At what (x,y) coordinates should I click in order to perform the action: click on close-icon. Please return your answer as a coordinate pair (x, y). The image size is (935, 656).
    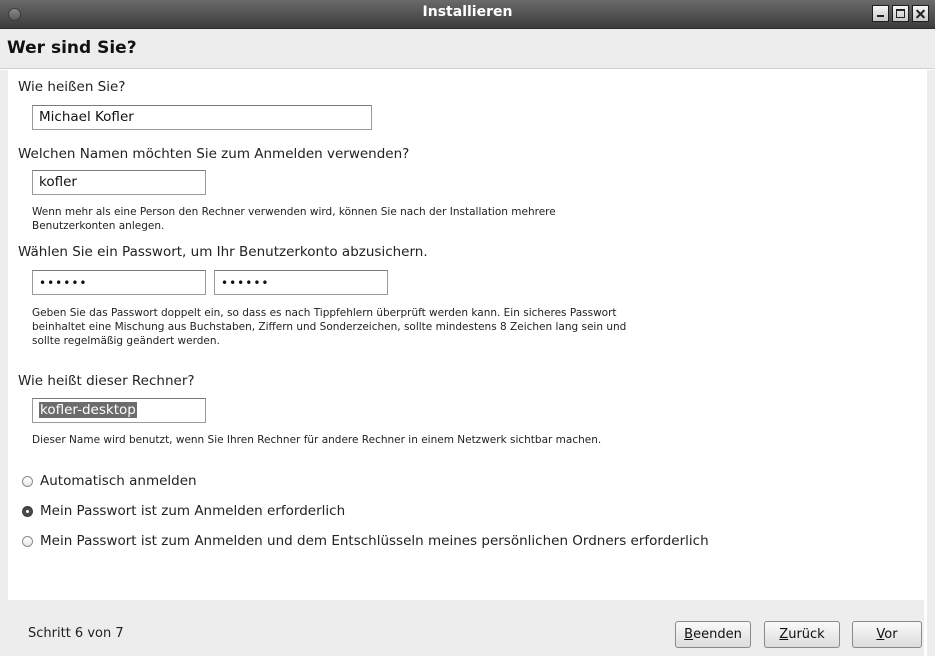
    Looking at the image, I should click on (920, 13).